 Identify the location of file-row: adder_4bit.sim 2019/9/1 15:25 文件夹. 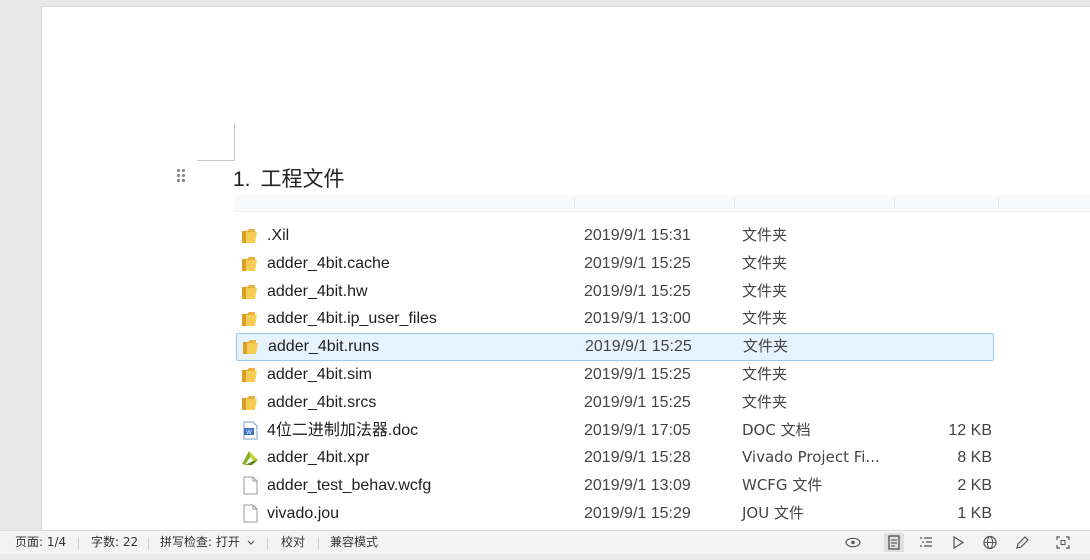
(614, 374).